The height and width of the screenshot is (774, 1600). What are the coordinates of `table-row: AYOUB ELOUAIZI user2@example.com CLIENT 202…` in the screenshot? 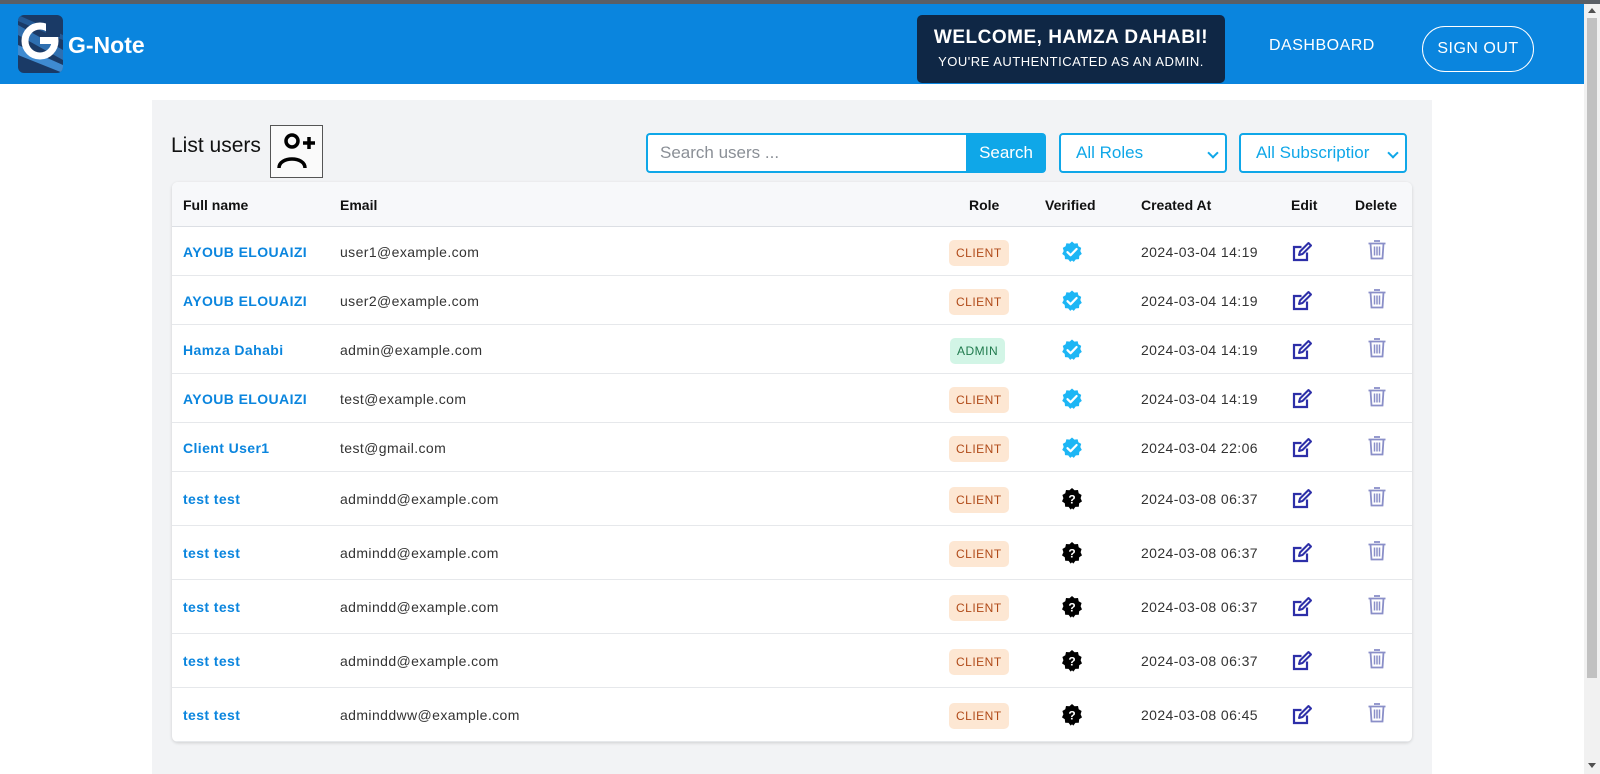 It's located at (792, 300).